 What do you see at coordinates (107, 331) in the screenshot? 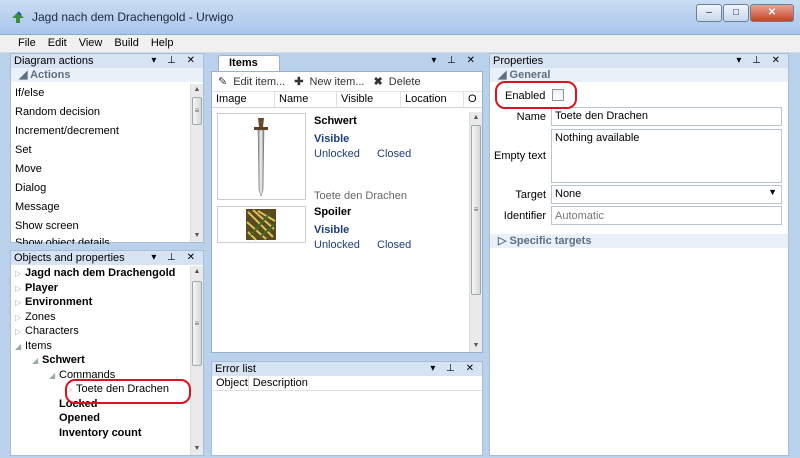
I see `tree-item: ▷ Characters` at bounding box center [107, 331].